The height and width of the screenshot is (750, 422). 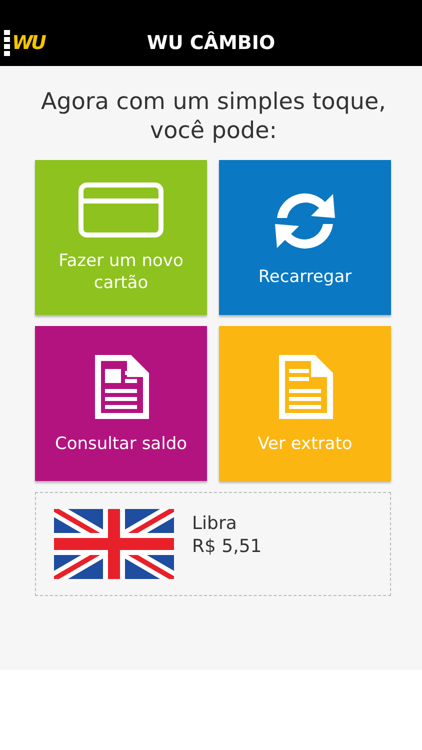 I want to click on app-title: WU CÂMBIO, so click(x=211, y=43).